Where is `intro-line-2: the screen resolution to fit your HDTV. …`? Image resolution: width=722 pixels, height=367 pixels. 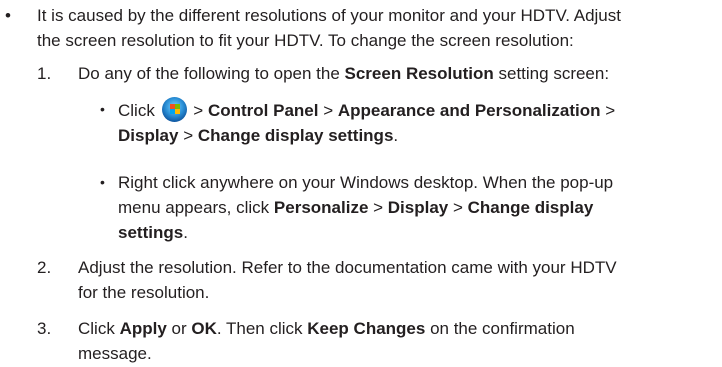 intro-line-2: the screen resolution to fit your HDTV. … is located at coordinates (305, 40).